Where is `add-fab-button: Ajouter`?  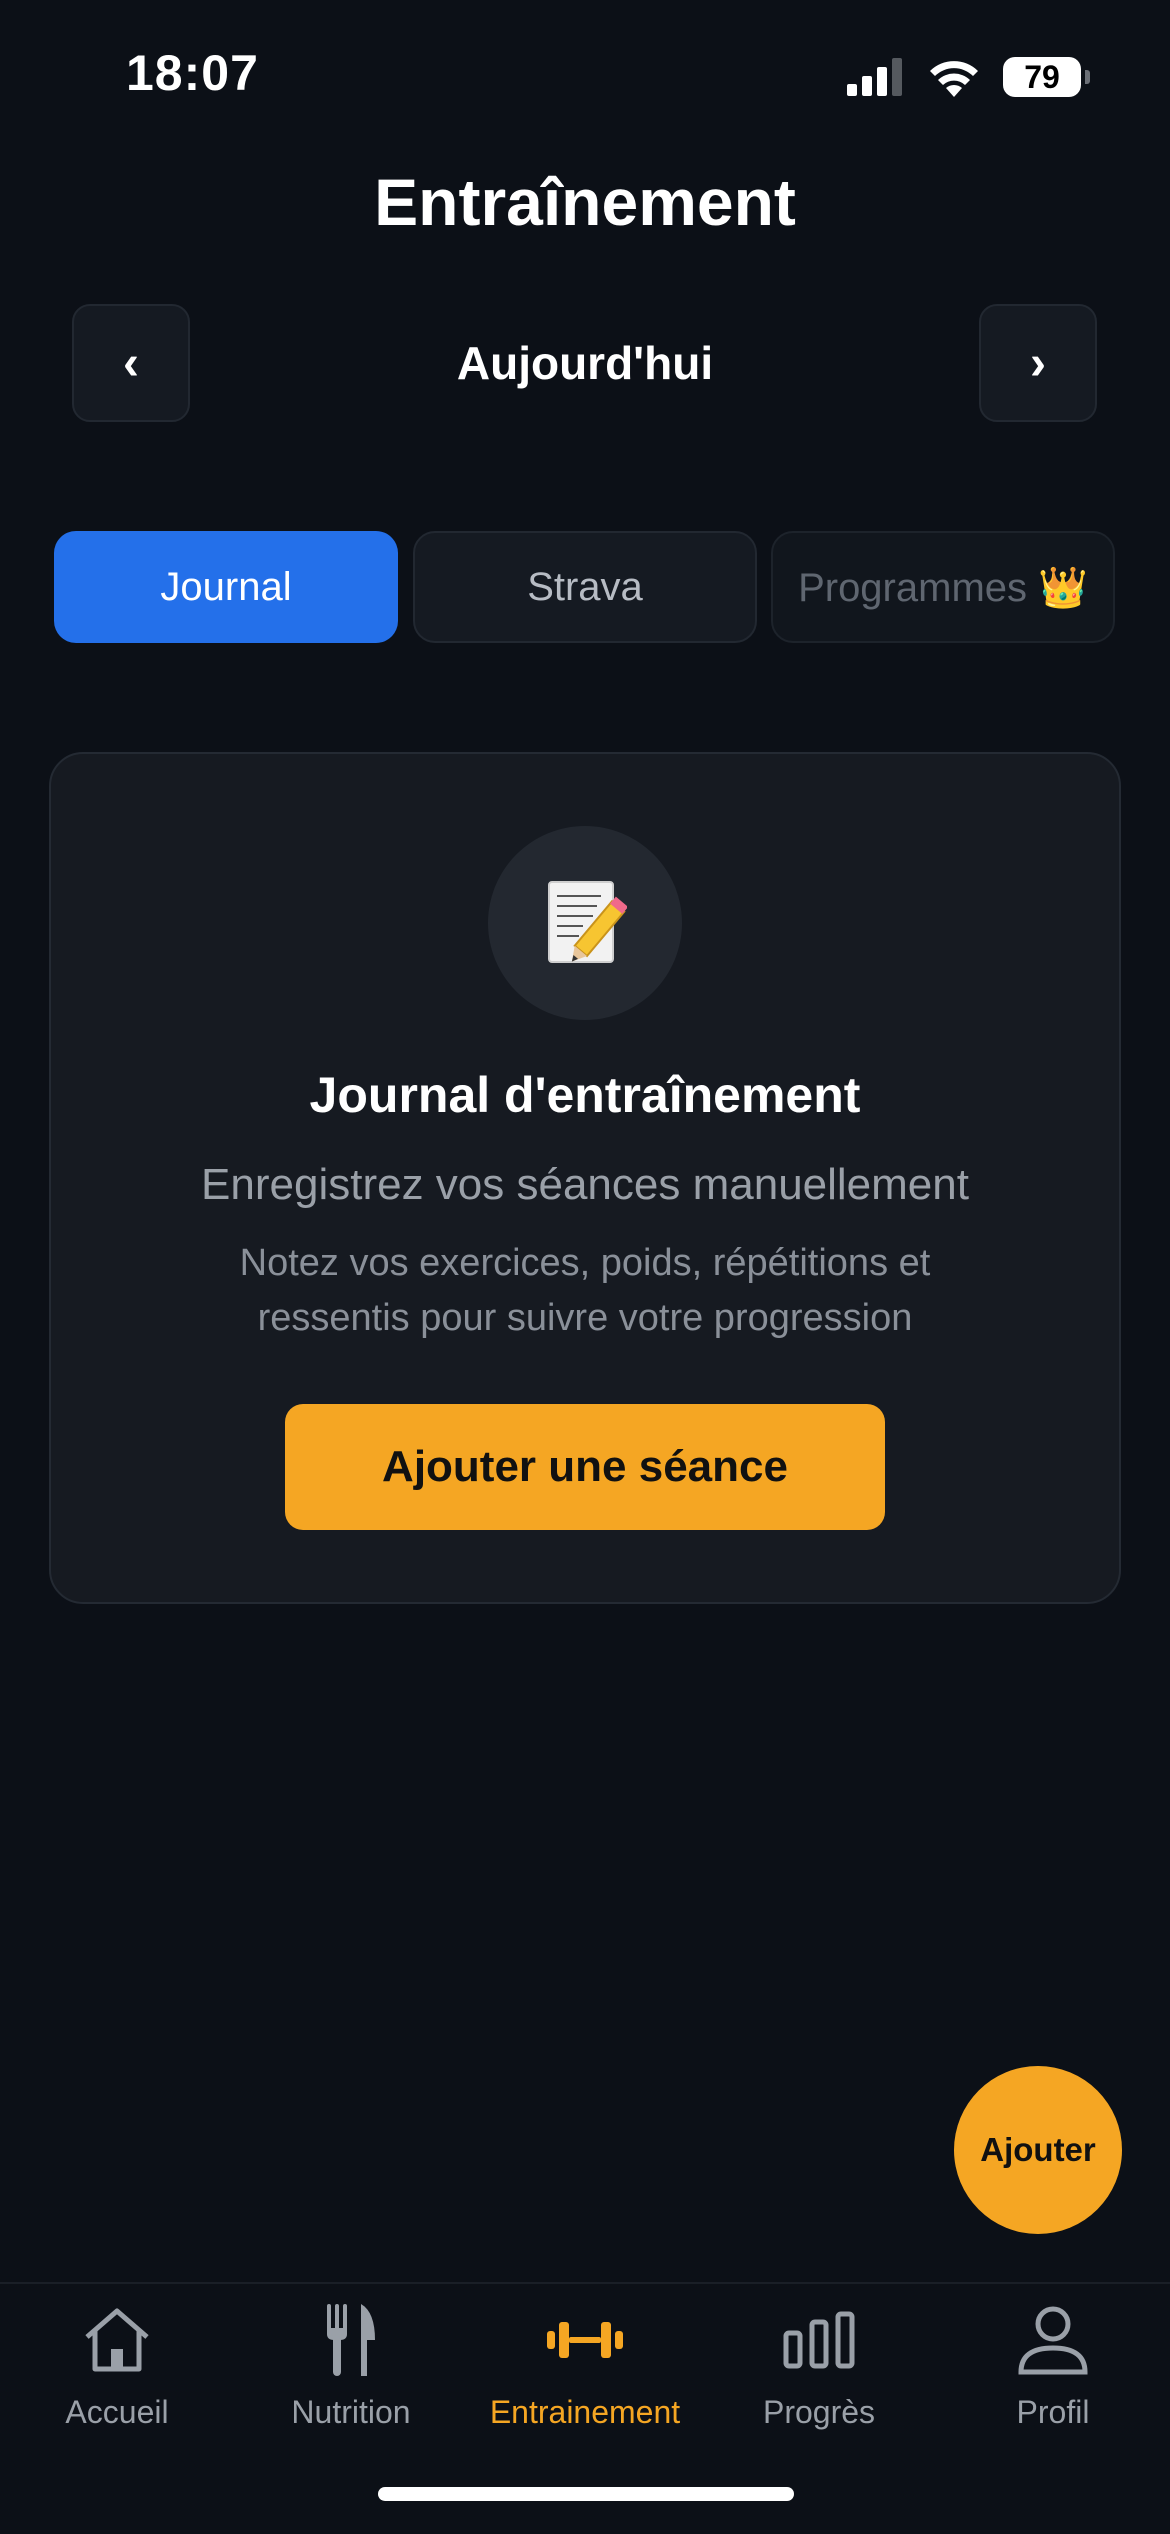
add-fab-button: Ajouter is located at coordinates (1038, 2150).